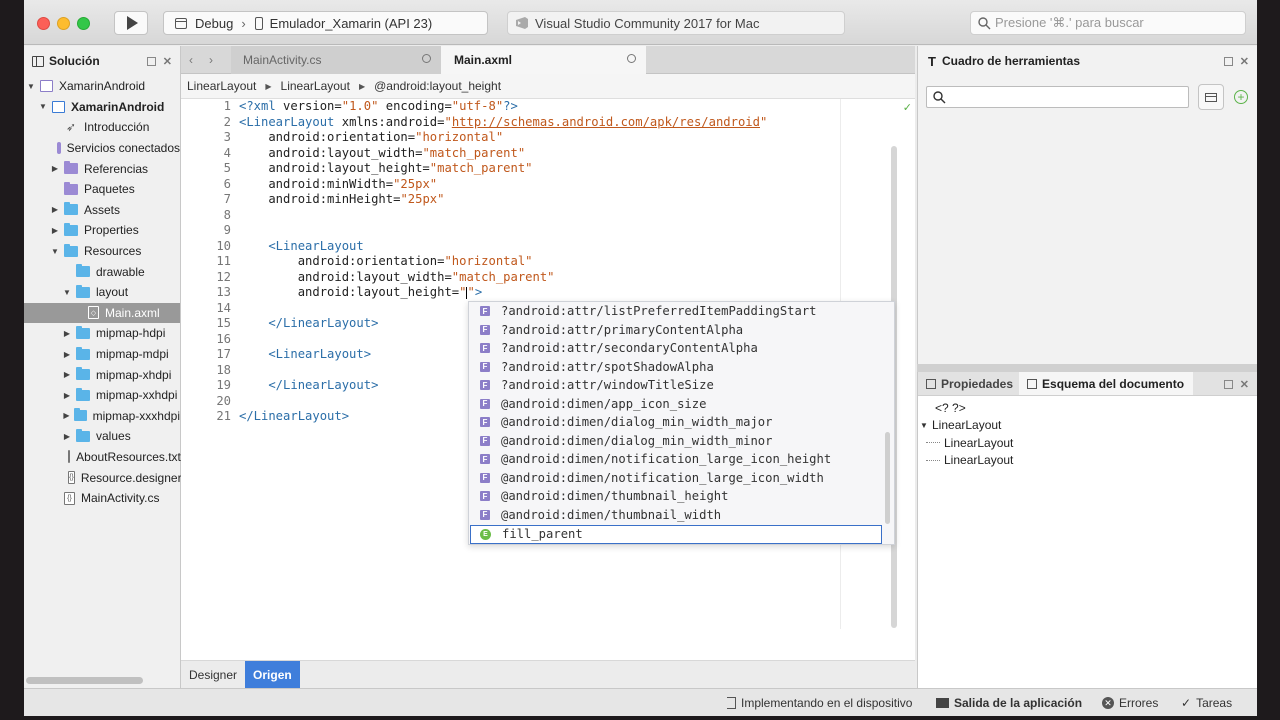 This screenshot has height=720, width=1280. Describe the element at coordinates (484, 247) in the screenshot. I see `code-line: 10 <LinearLayout` at that location.